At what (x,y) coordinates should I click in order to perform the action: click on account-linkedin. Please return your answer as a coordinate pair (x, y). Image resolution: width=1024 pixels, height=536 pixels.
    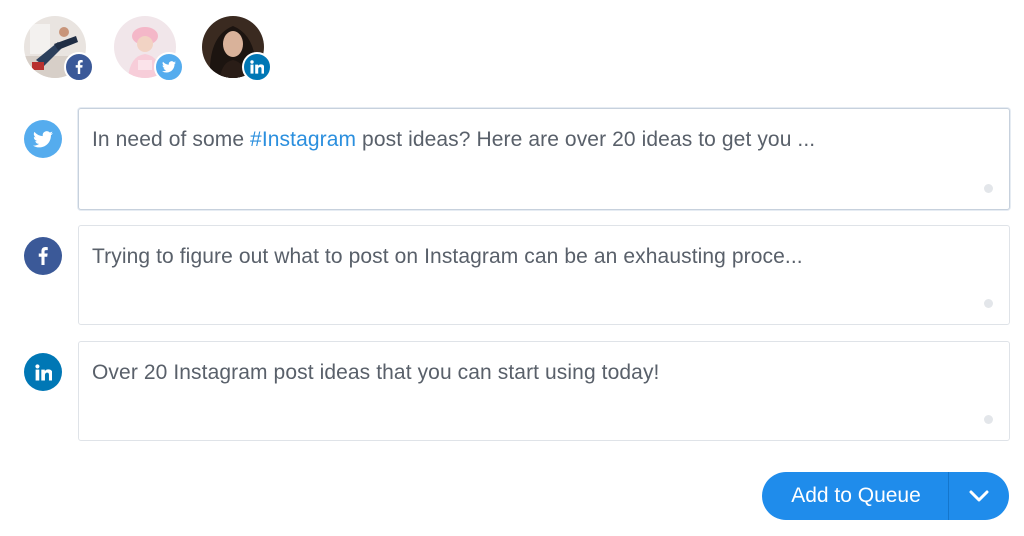
    Looking at the image, I should click on (237, 49).